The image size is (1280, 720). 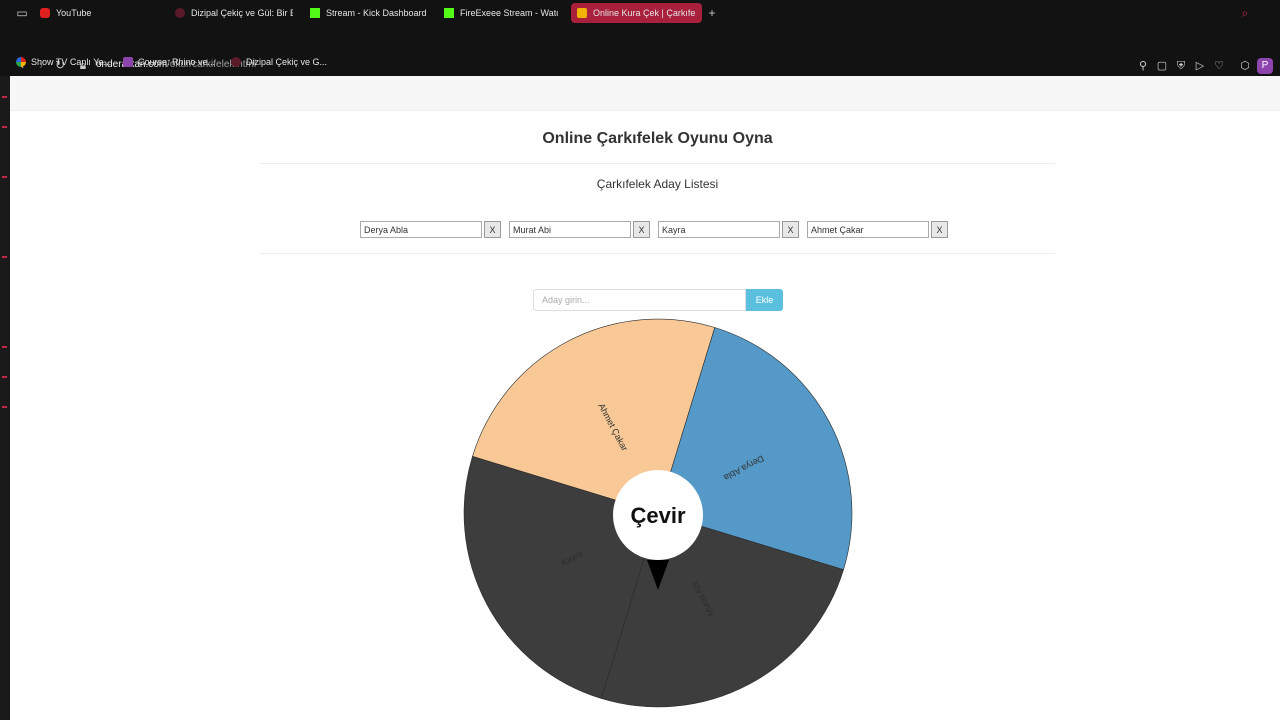 I want to click on tab-online-kura: Online Kura Çek | Çarkıfe, so click(x=636, y=13).